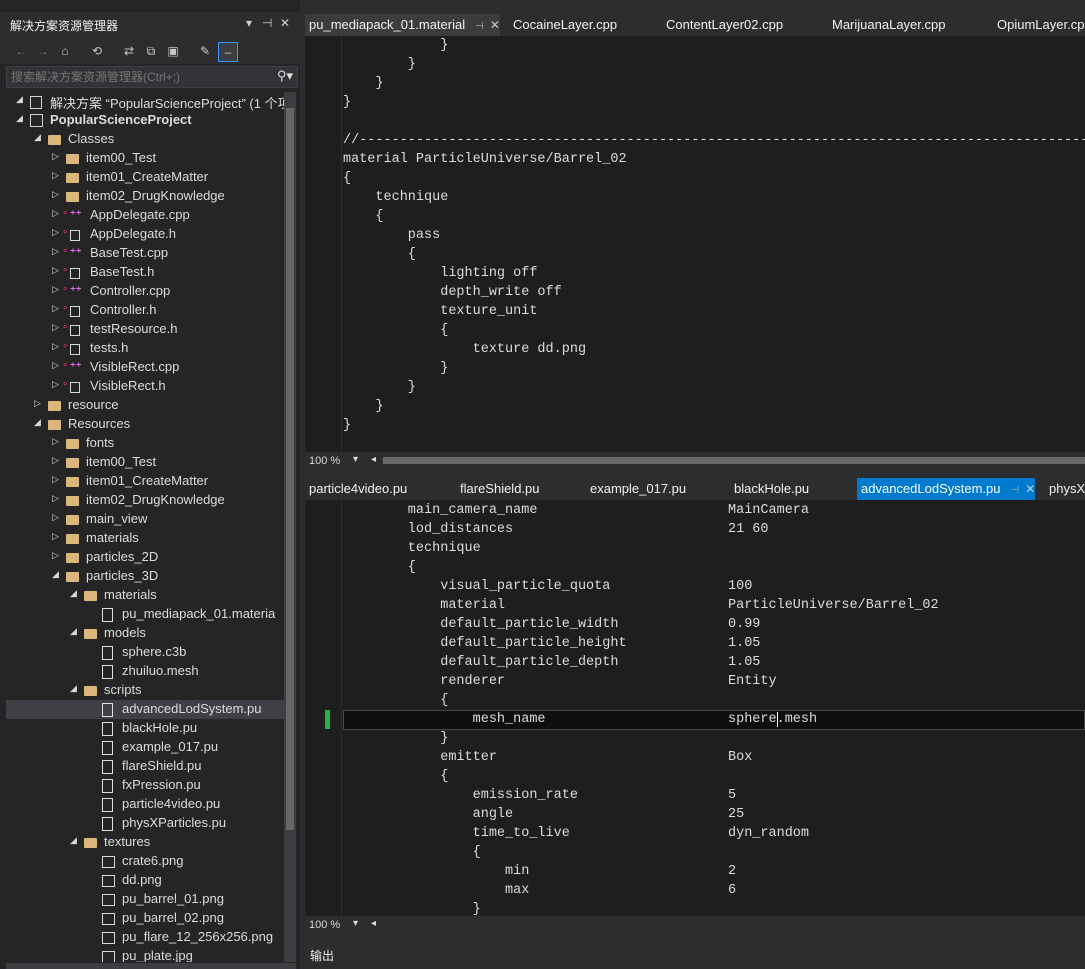  Describe the element at coordinates (145, 614) in the screenshot. I see `tree-file: pu_mediapack_01.materia` at that location.